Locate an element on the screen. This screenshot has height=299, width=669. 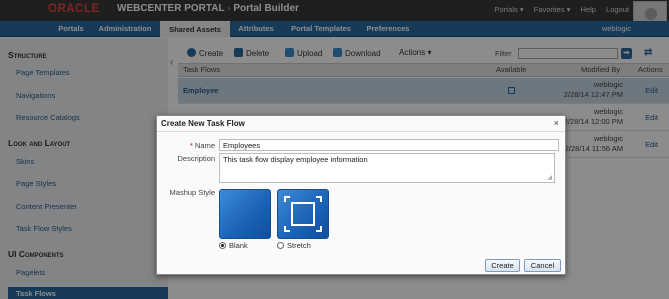
dialog-title: Create New Task Flow is located at coordinates (203, 123).